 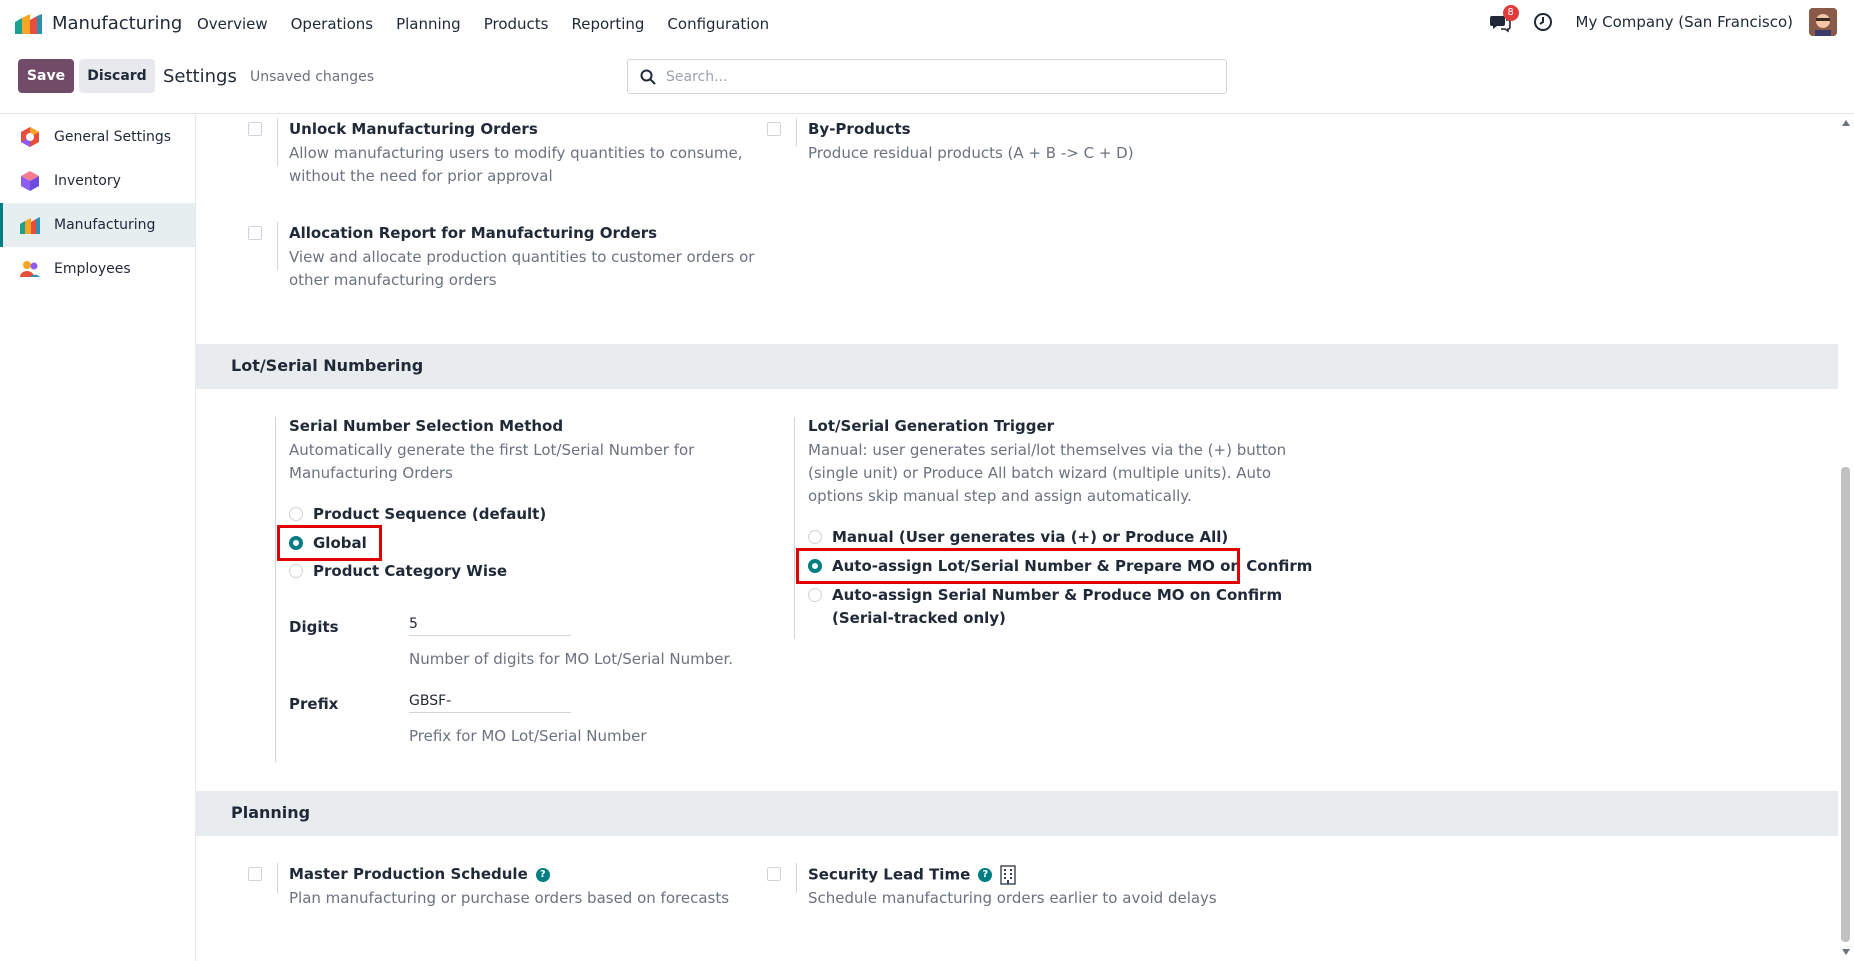 I want to click on user-avatar, so click(x=1823, y=22).